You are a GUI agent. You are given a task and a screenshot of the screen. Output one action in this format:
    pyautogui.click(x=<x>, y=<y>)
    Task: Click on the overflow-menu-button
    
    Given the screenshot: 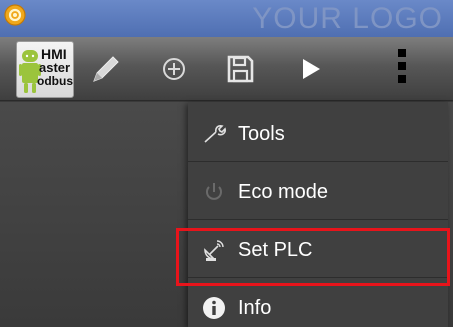 What is the action you would take?
    pyautogui.click(x=404, y=69)
    